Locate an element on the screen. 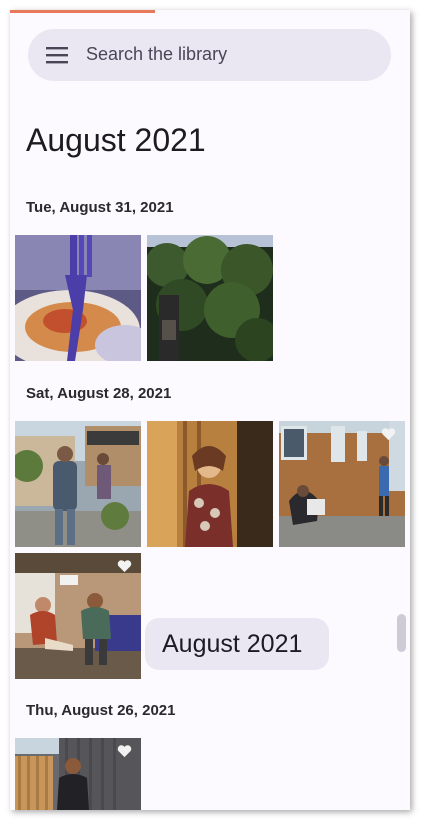 The height and width of the screenshot is (821, 421). date-header: Thu, August 26, 2021 is located at coordinates (101, 710).